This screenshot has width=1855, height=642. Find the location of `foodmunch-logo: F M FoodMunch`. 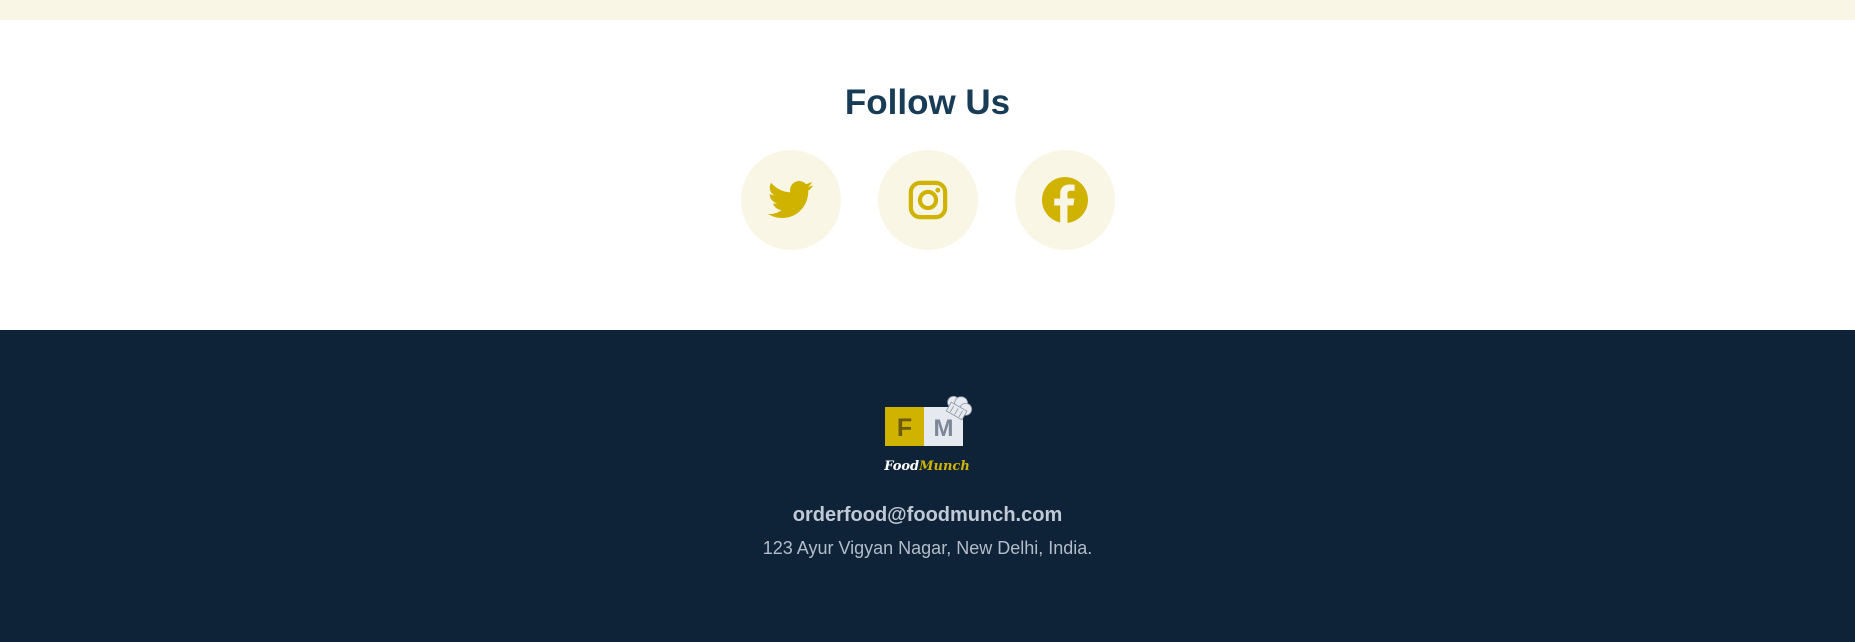

foodmunch-logo: F M FoodMunch is located at coordinates (928, 435).